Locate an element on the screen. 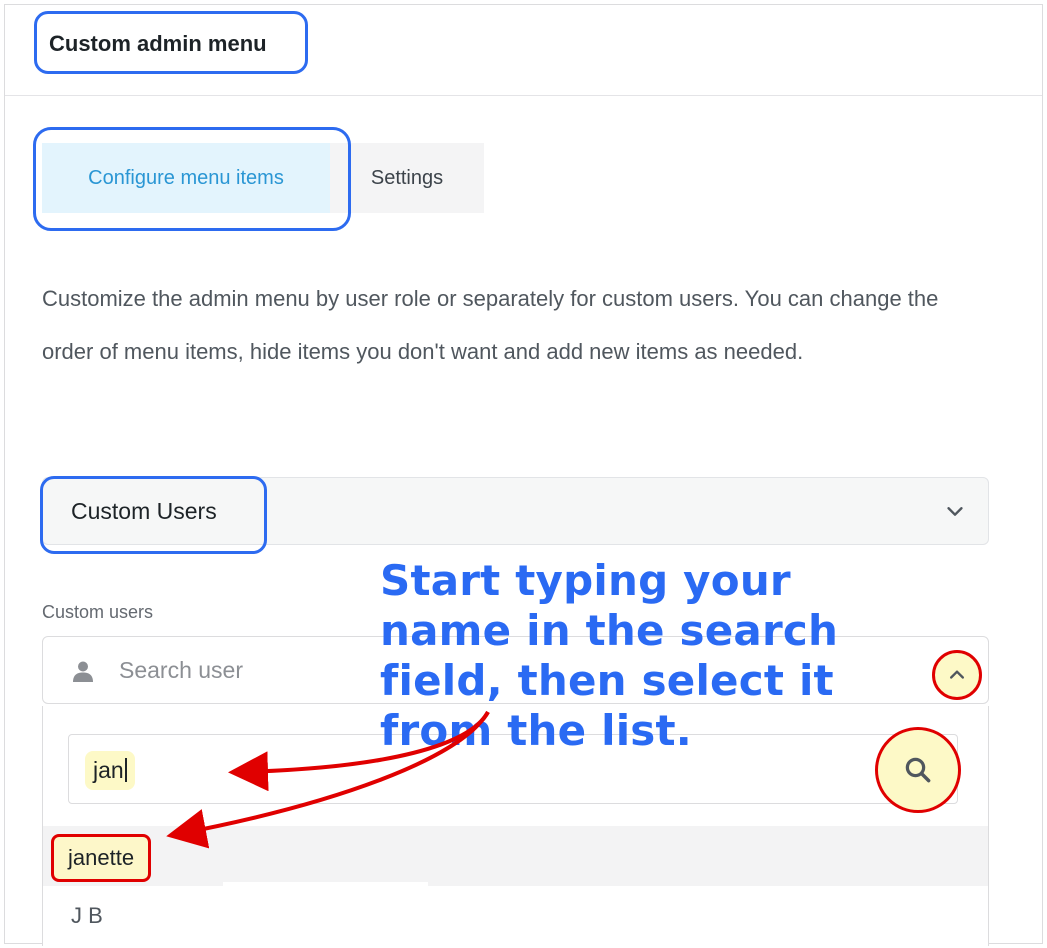  role-select-value: Custom Users is located at coordinates (144, 511).